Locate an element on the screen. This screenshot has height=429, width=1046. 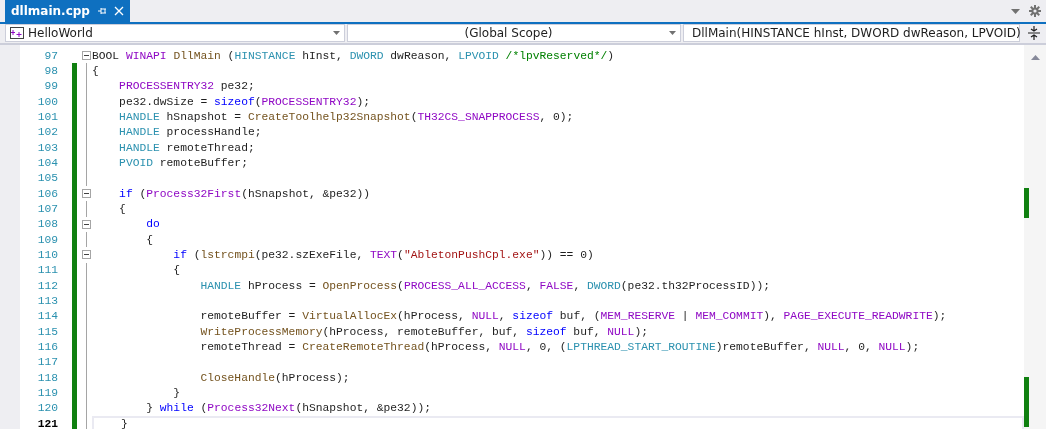
gear-icon is located at coordinates (1035, 11).